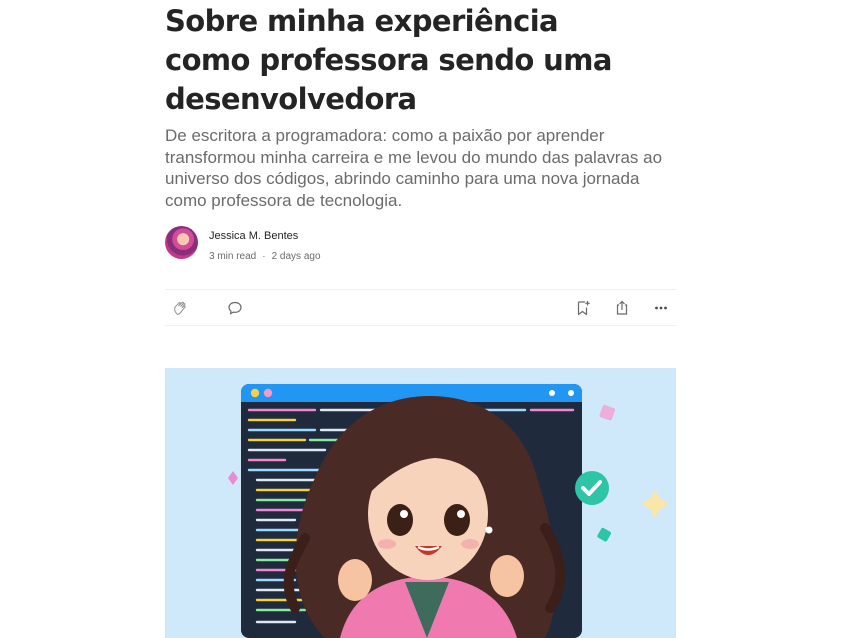  Describe the element at coordinates (235, 308) in the screenshot. I see `comment-icon` at that location.